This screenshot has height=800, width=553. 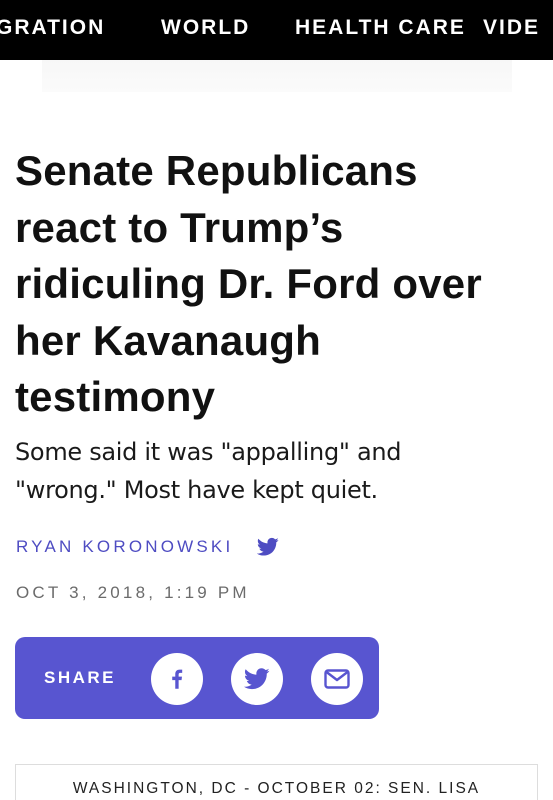 I want to click on subhead-line: Some said it was "appalling" and, so click(x=208, y=452).